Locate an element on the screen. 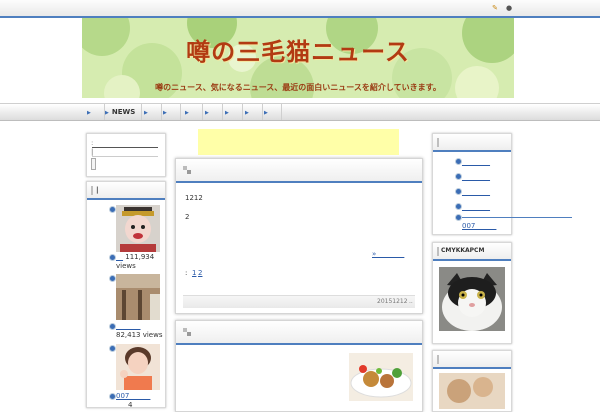 The width and height of the screenshot is (600, 412). widget-header: | is located at coordinates (126, 191).